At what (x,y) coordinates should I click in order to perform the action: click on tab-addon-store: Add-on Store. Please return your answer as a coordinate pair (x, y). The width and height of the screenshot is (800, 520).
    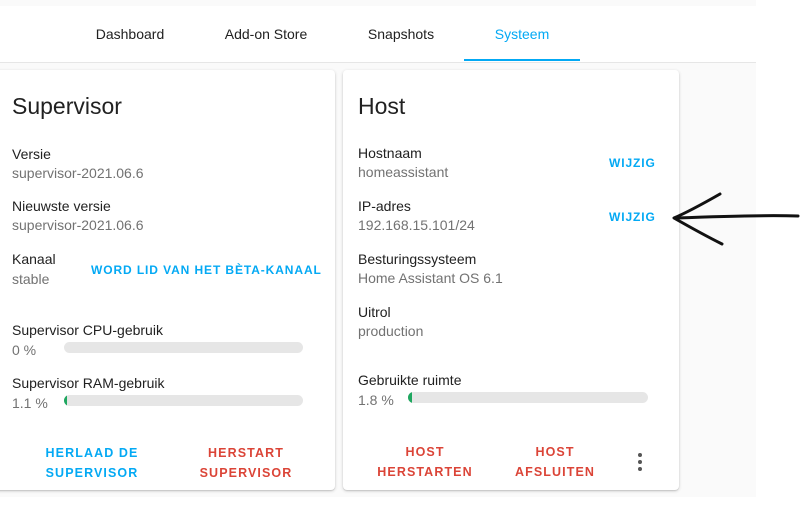
    Looking at the image, I should click on (266, 34).